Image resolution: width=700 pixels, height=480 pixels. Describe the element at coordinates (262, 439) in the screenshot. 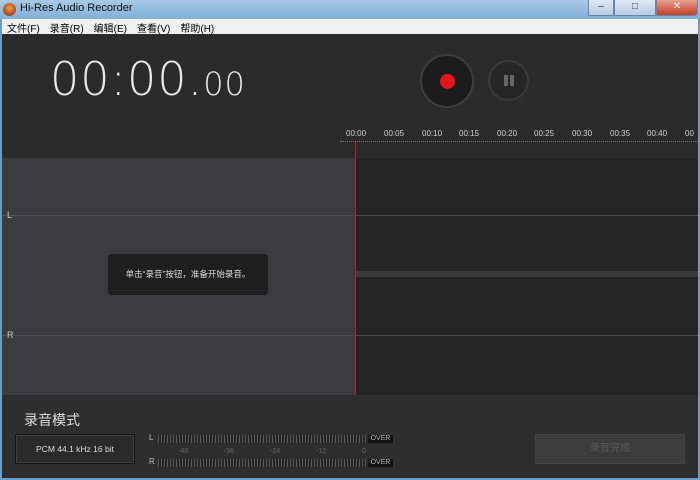

I see `level-meter-left` at that location.